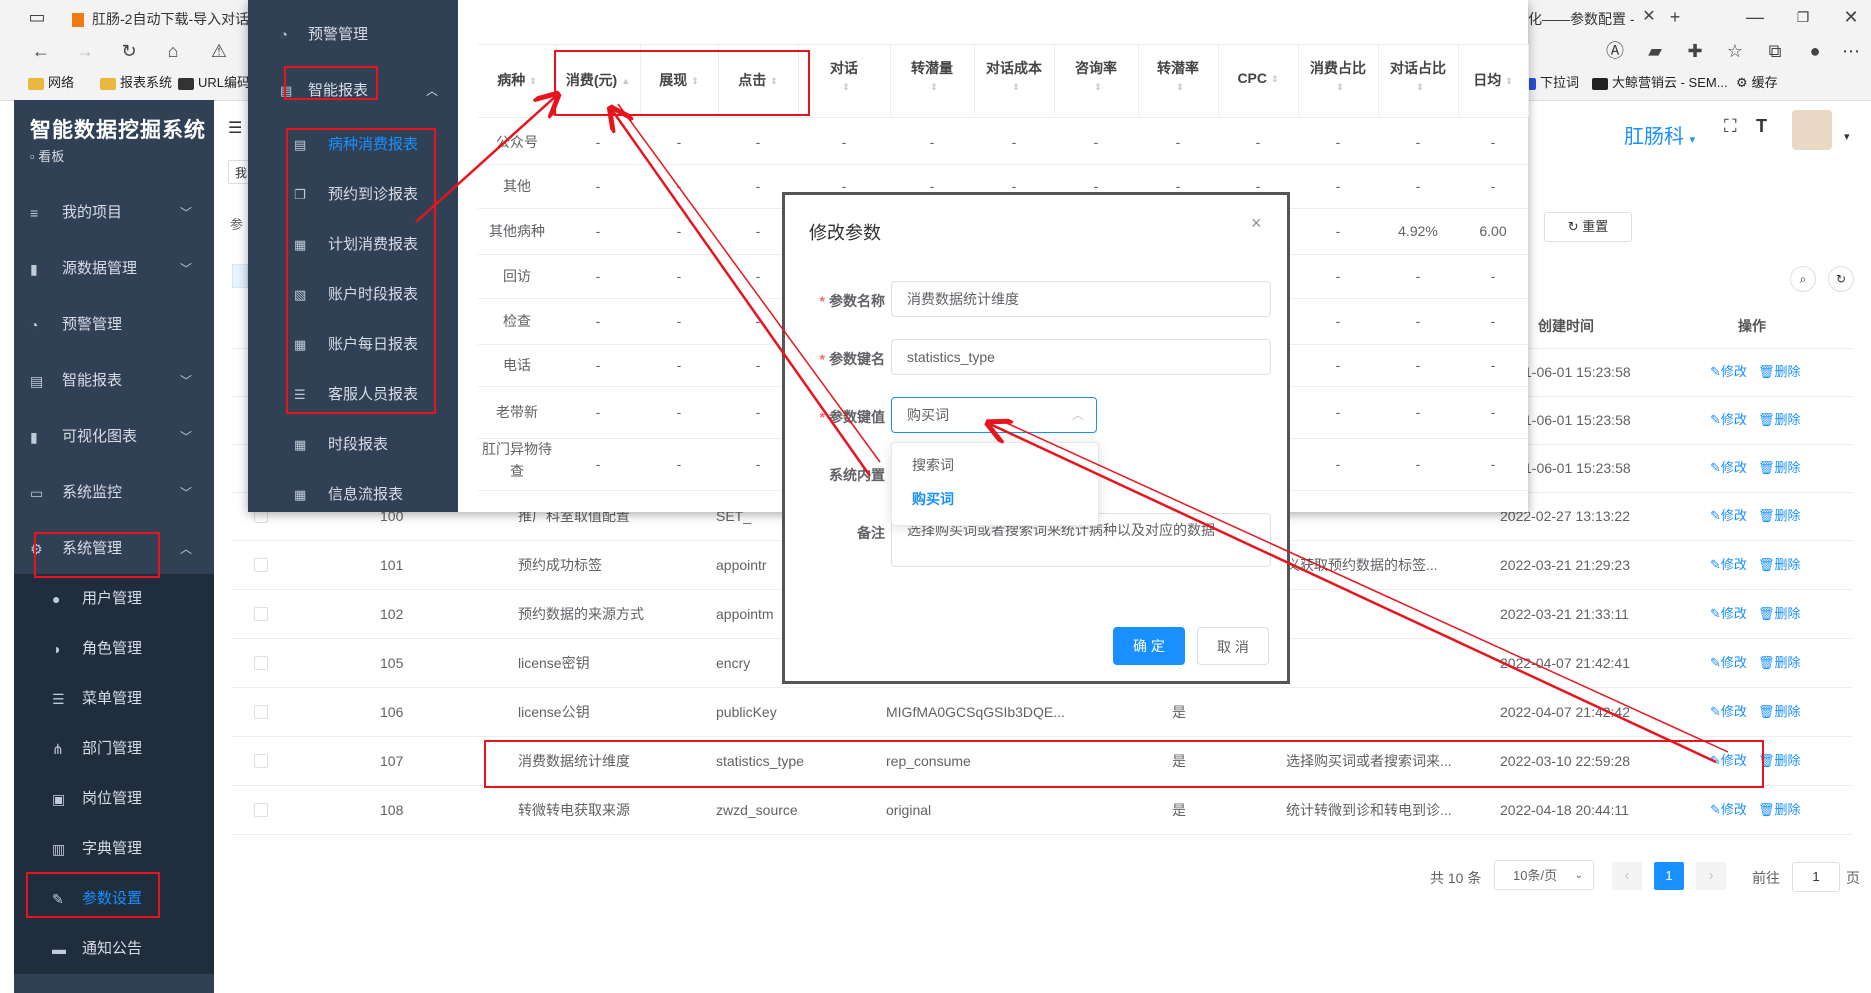  What do you see at coordinates (1364, 586) in the screenshot?
I see `arrow-row-to-select-b` at bounding box center [1364, 586].